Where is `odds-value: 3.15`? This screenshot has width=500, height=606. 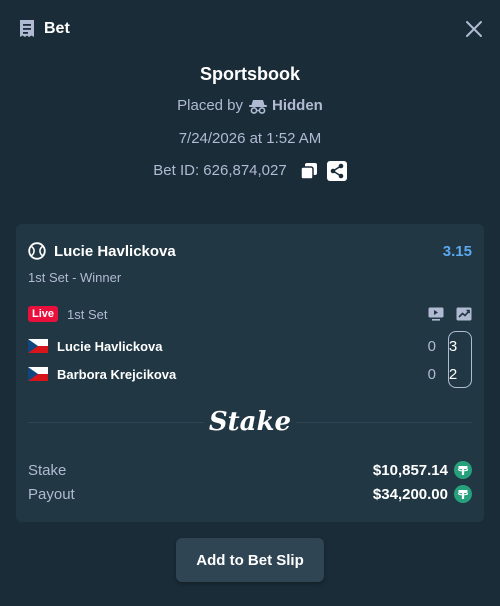 odds-value: 3.15 is located at coordinates (457, 251).